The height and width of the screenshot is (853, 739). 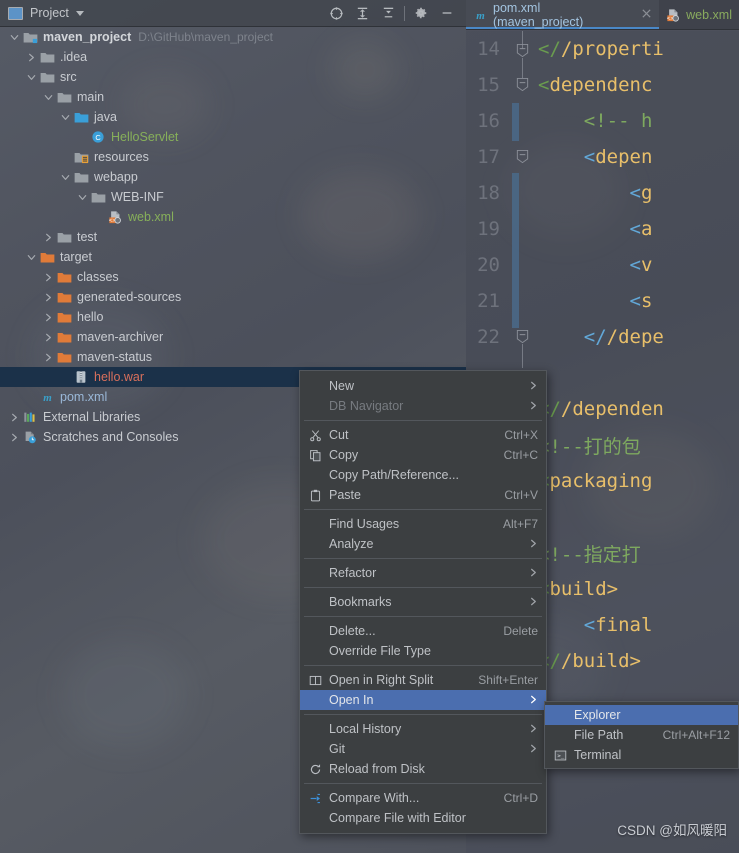 I want to click on tree-row: java, so click(x=233, y=117).